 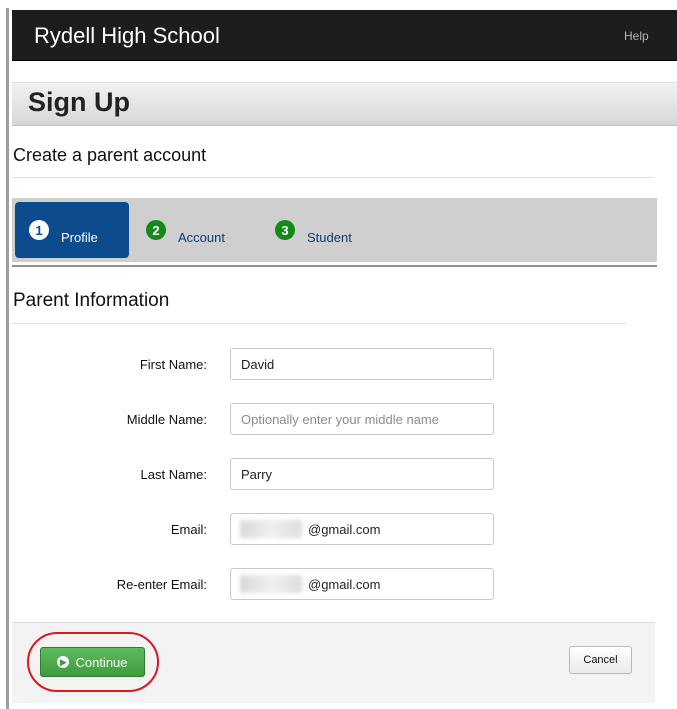 I want to click on email-label: Email:, so click(x=188, y=529).